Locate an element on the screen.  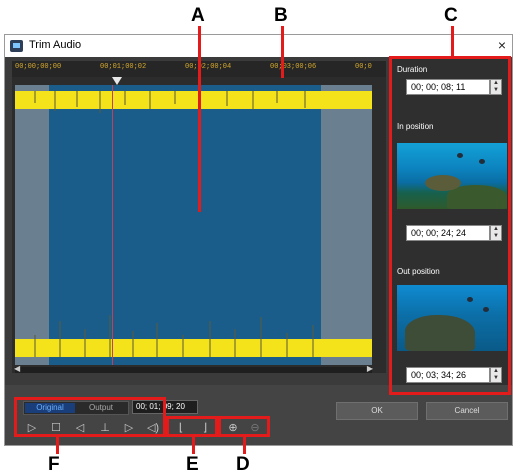
callout-line-a is located at coordinates (199, 119).